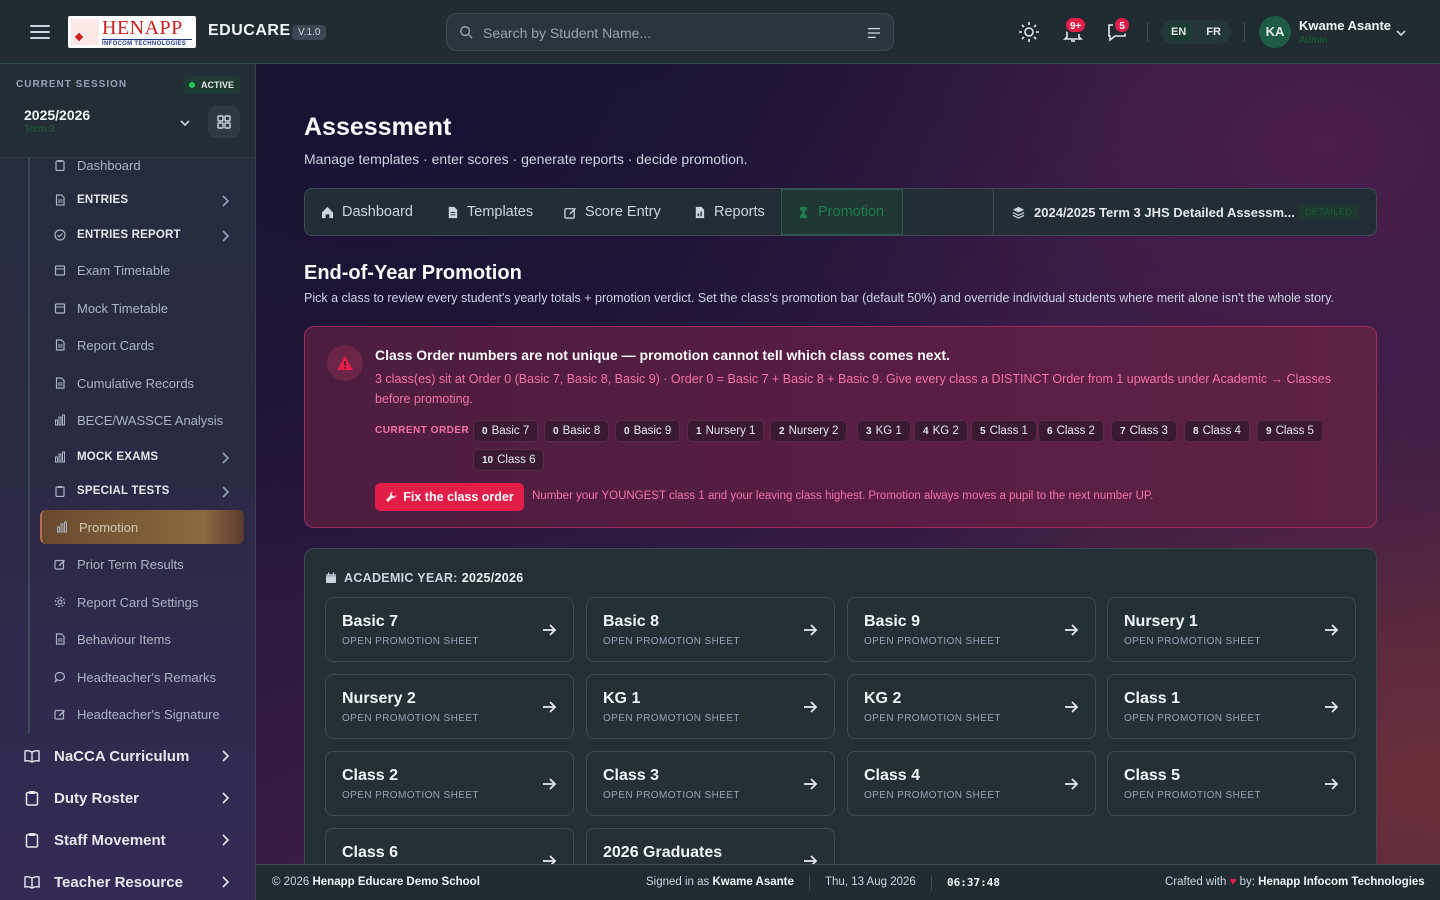  Describe the element at coordinates (142, 383) in the screenshot. I see `sidebar-item-cumulative-records: Cumulative Records` at that location.